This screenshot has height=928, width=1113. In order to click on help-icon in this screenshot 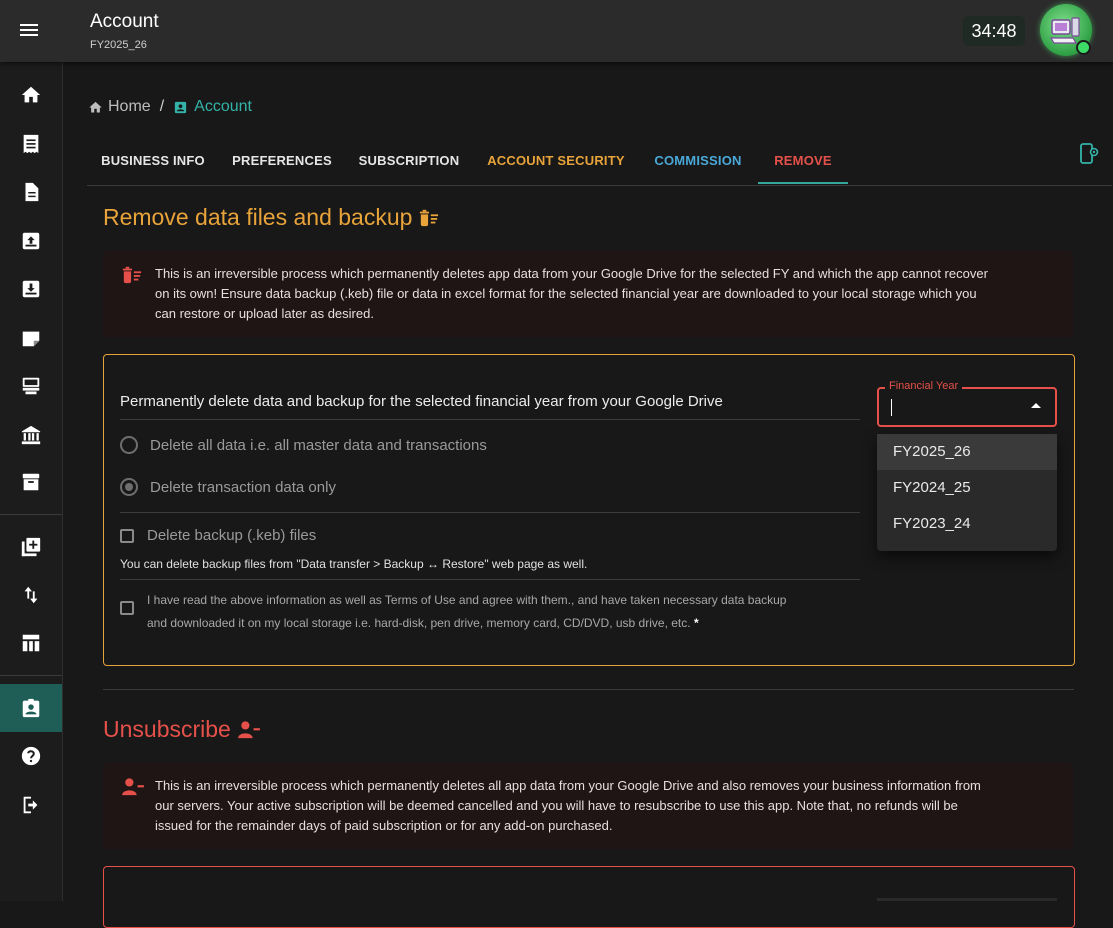, I will do `click(31, 756)`.